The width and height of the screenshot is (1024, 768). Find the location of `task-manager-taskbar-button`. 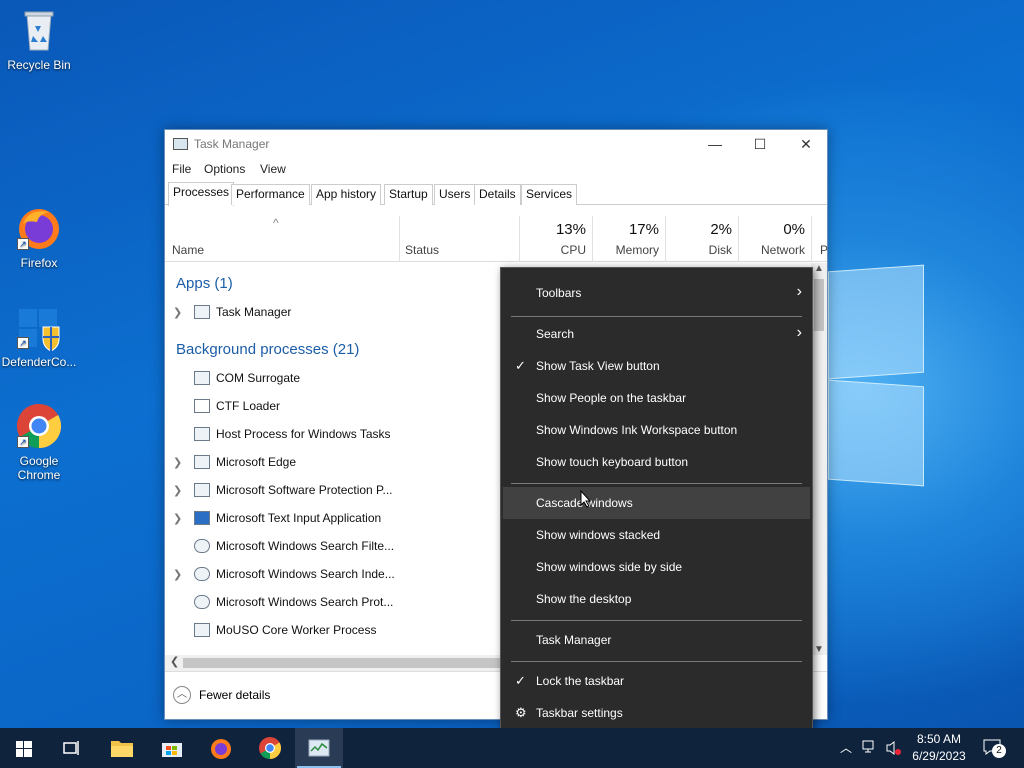

task-manager-taskbar-button is located at coordinates (319, 748).